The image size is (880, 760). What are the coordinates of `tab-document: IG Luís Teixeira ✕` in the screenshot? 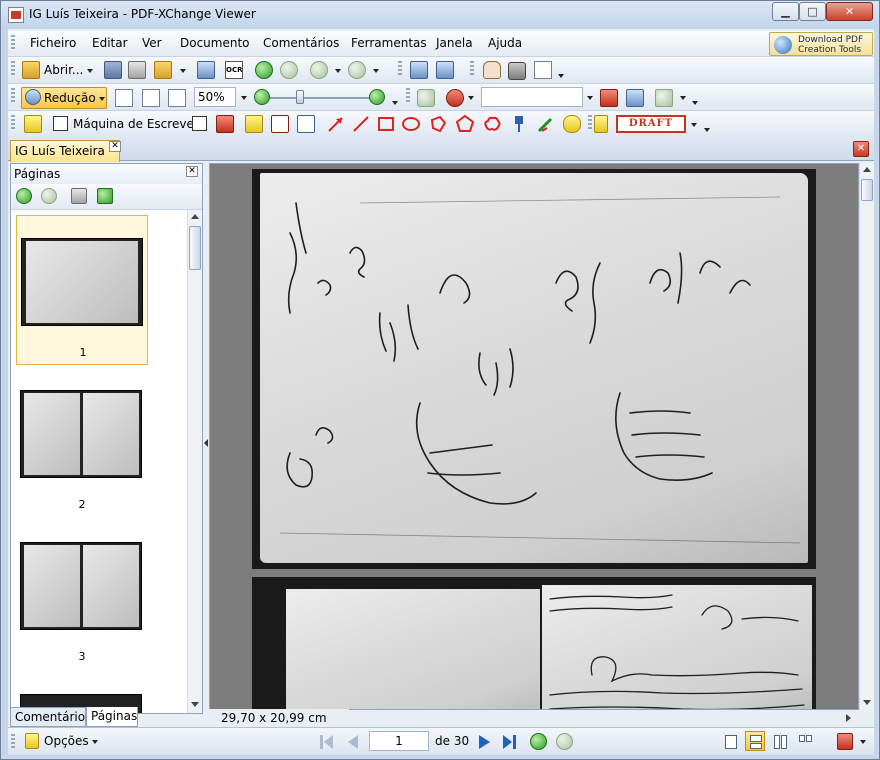 It's located at (65, 151).